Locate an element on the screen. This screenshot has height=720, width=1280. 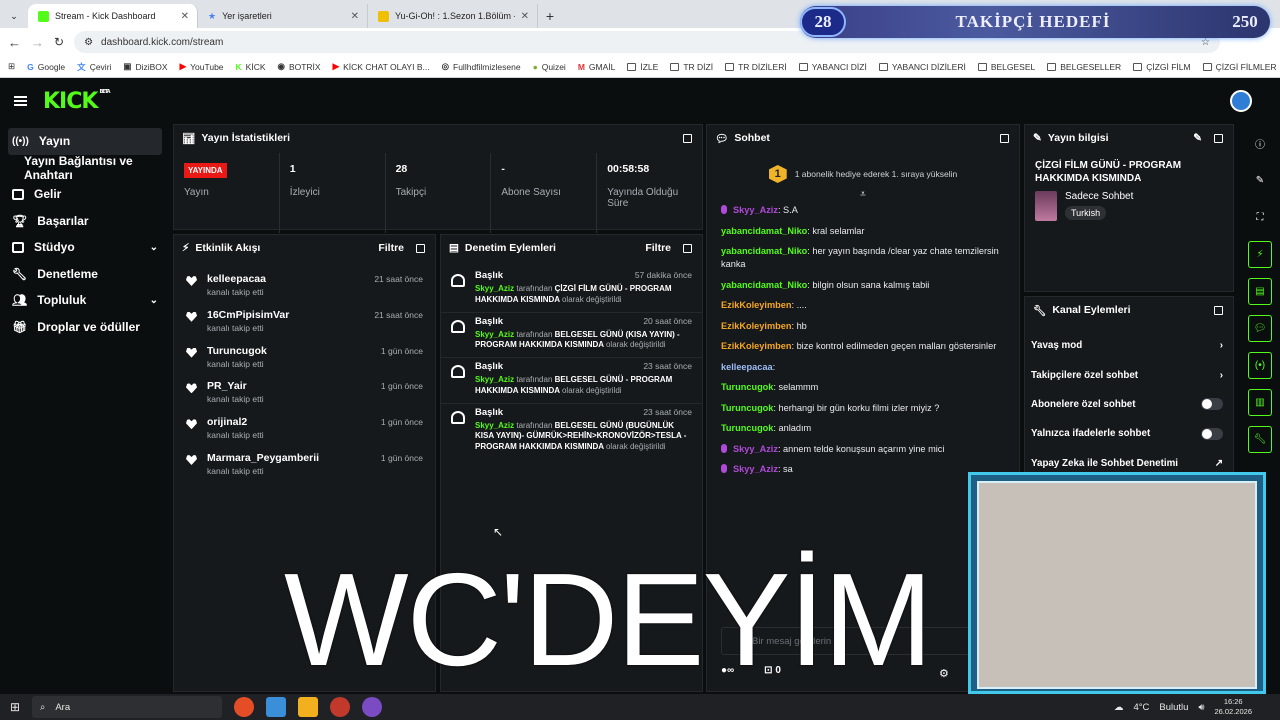
back-icon: ← is located at coordinates (14, 42).